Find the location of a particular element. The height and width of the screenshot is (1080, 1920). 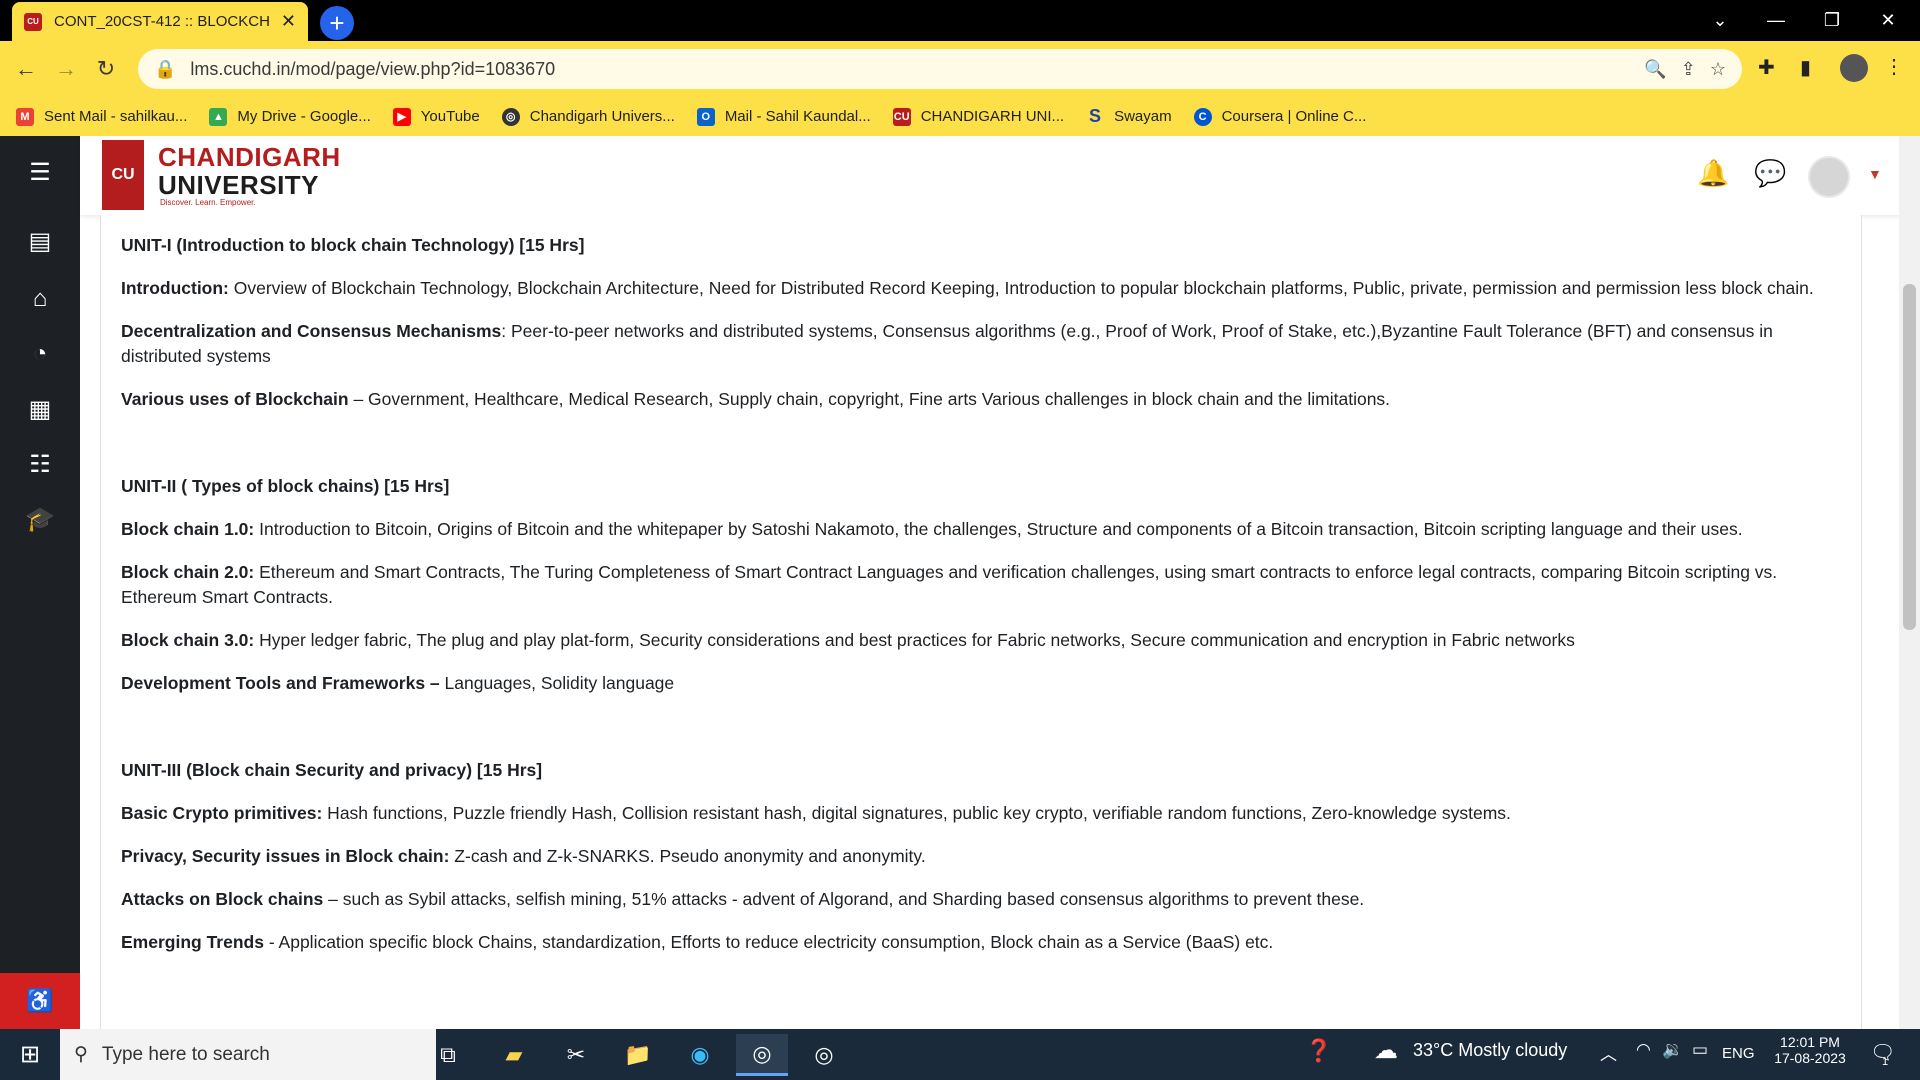

notification-bell-icon: 🔔 is located at coordinates (1713, 173).